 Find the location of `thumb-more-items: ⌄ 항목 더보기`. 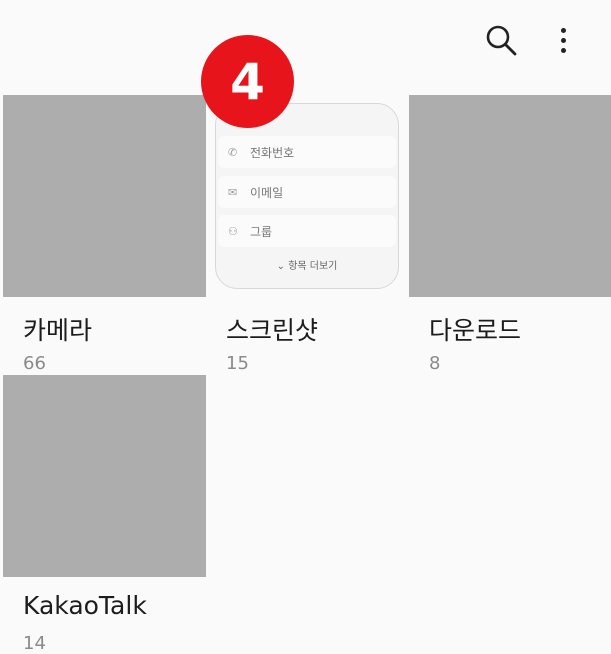

thumb-more-items: ⌄ 항목 더보기 is located at coordinates (307, 264).